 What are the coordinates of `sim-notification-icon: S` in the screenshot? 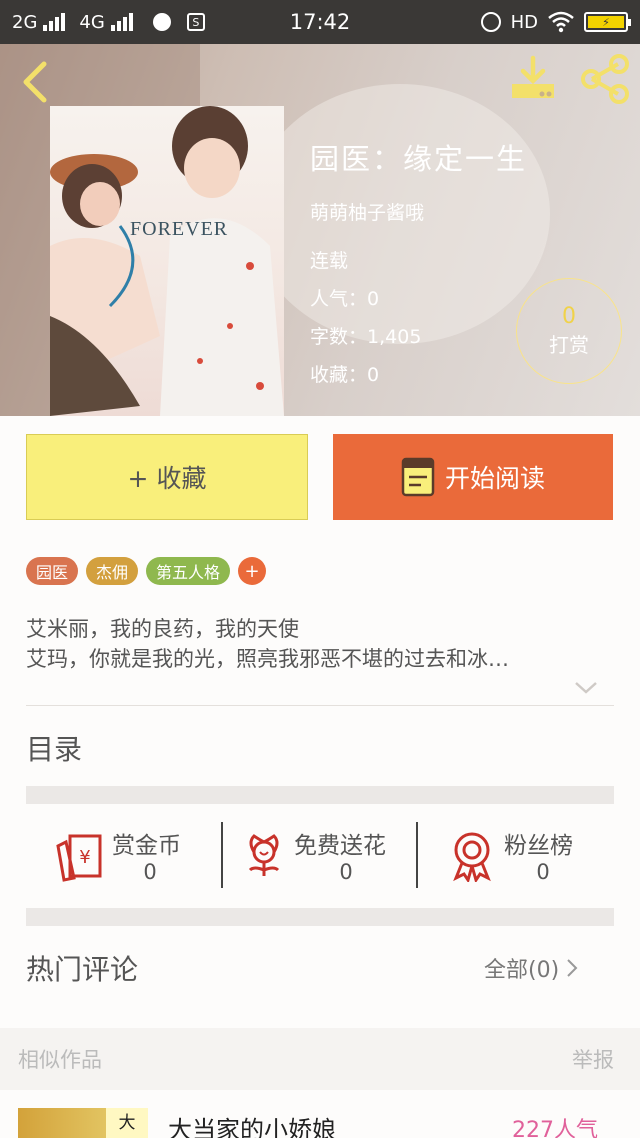 It's located at (195, 22).